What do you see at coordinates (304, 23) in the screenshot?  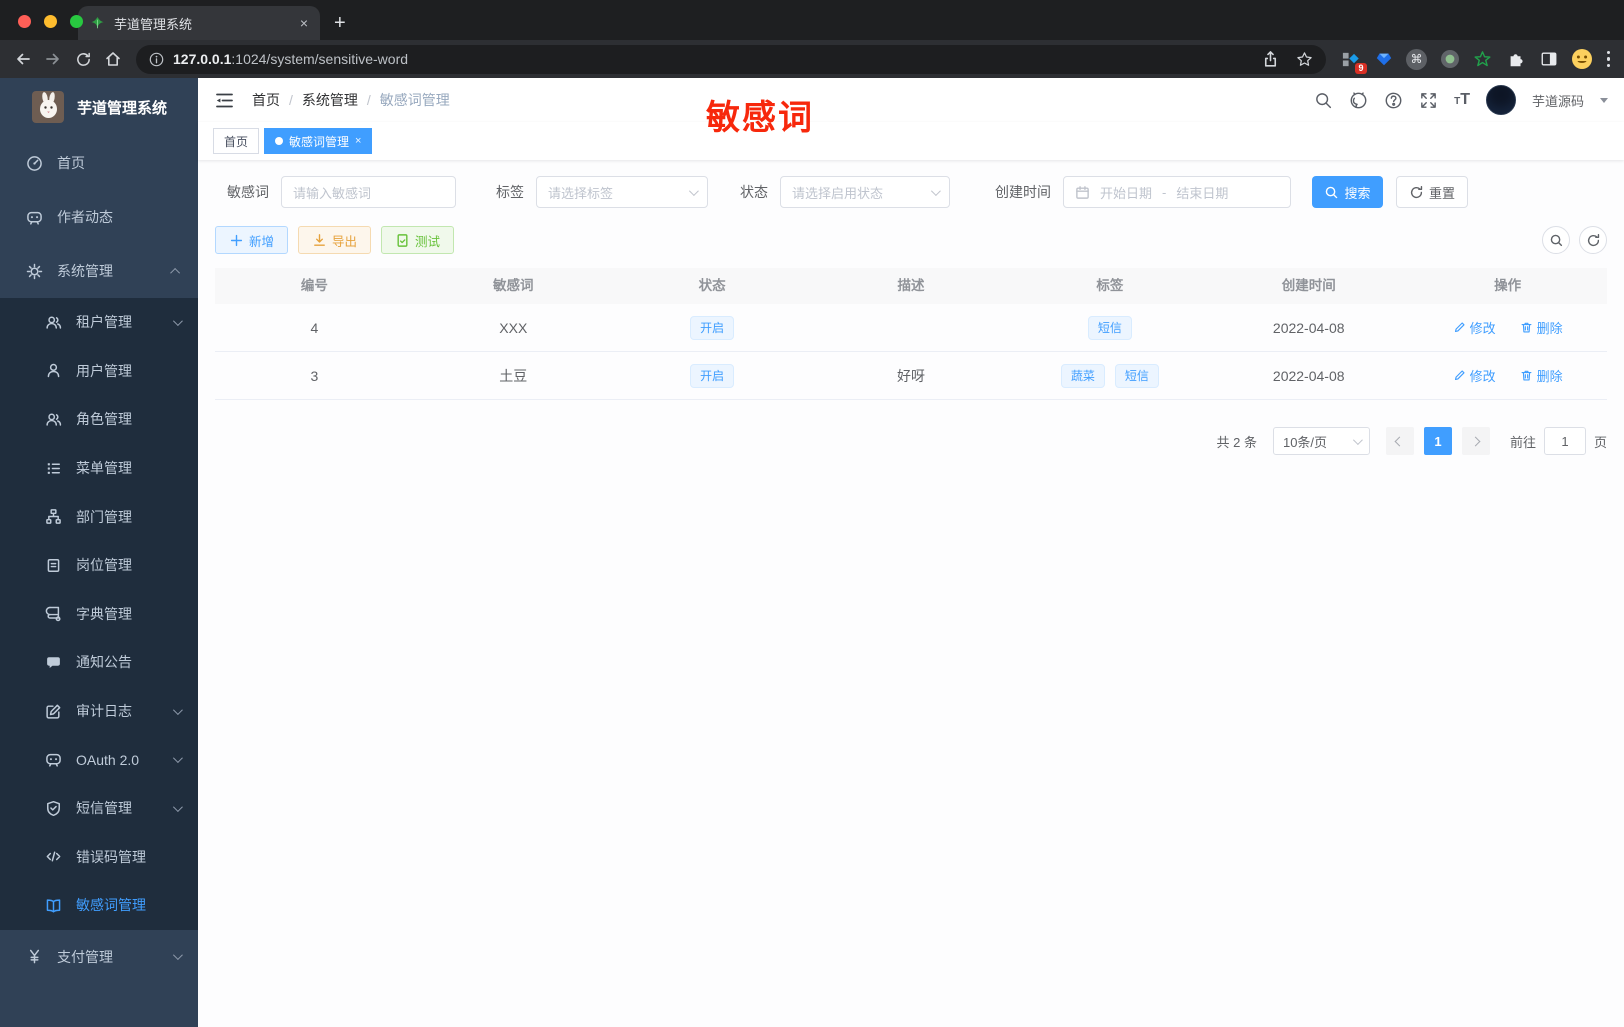 I see `tab-close-icon: ×` at bounding box center [304, 23].